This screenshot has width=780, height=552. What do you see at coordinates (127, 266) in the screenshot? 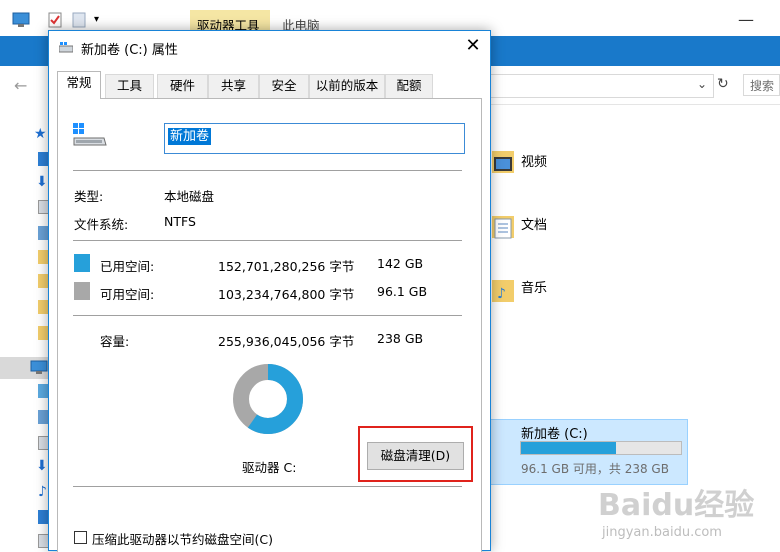
I see `used-space-label: 已用空间:` at bounding box center [127, 266].